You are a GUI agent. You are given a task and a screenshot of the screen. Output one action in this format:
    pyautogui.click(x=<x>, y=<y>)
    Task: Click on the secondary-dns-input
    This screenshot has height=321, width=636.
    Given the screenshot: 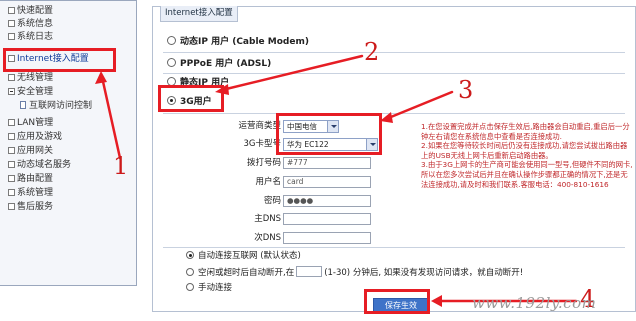 What is the action you would take?
    pyautogui.click(x=327, y=238)
    